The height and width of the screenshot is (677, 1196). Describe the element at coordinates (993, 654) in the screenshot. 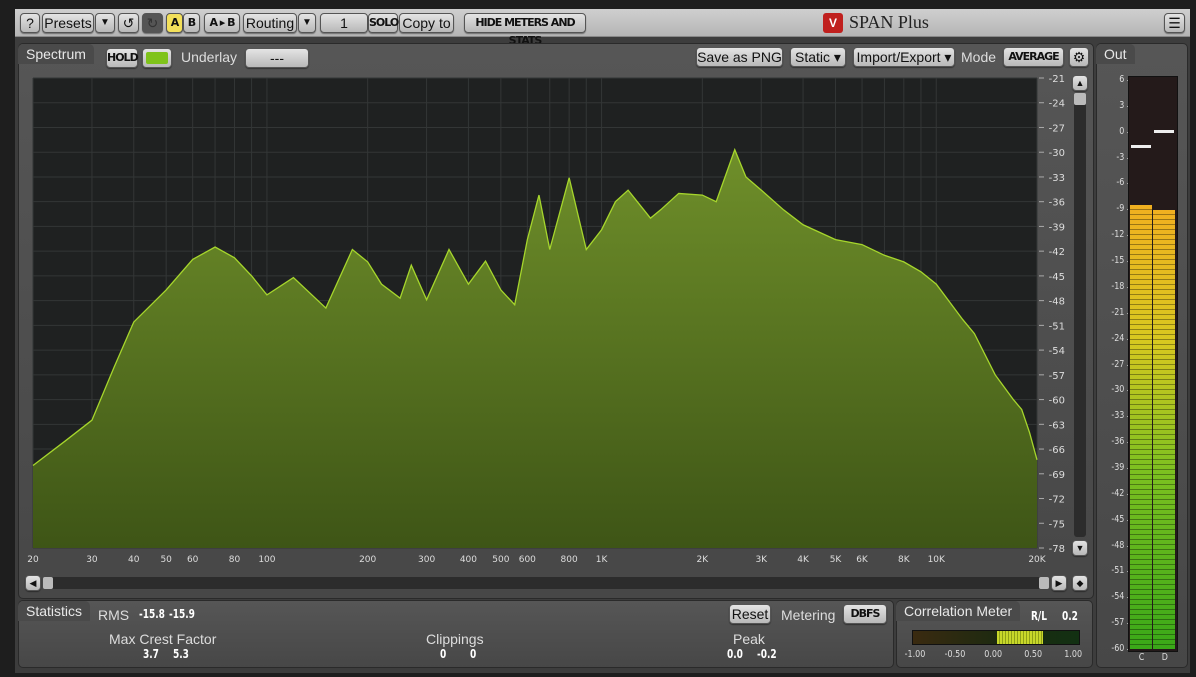

I see `correlation-tick-label: 0.00` at that location.